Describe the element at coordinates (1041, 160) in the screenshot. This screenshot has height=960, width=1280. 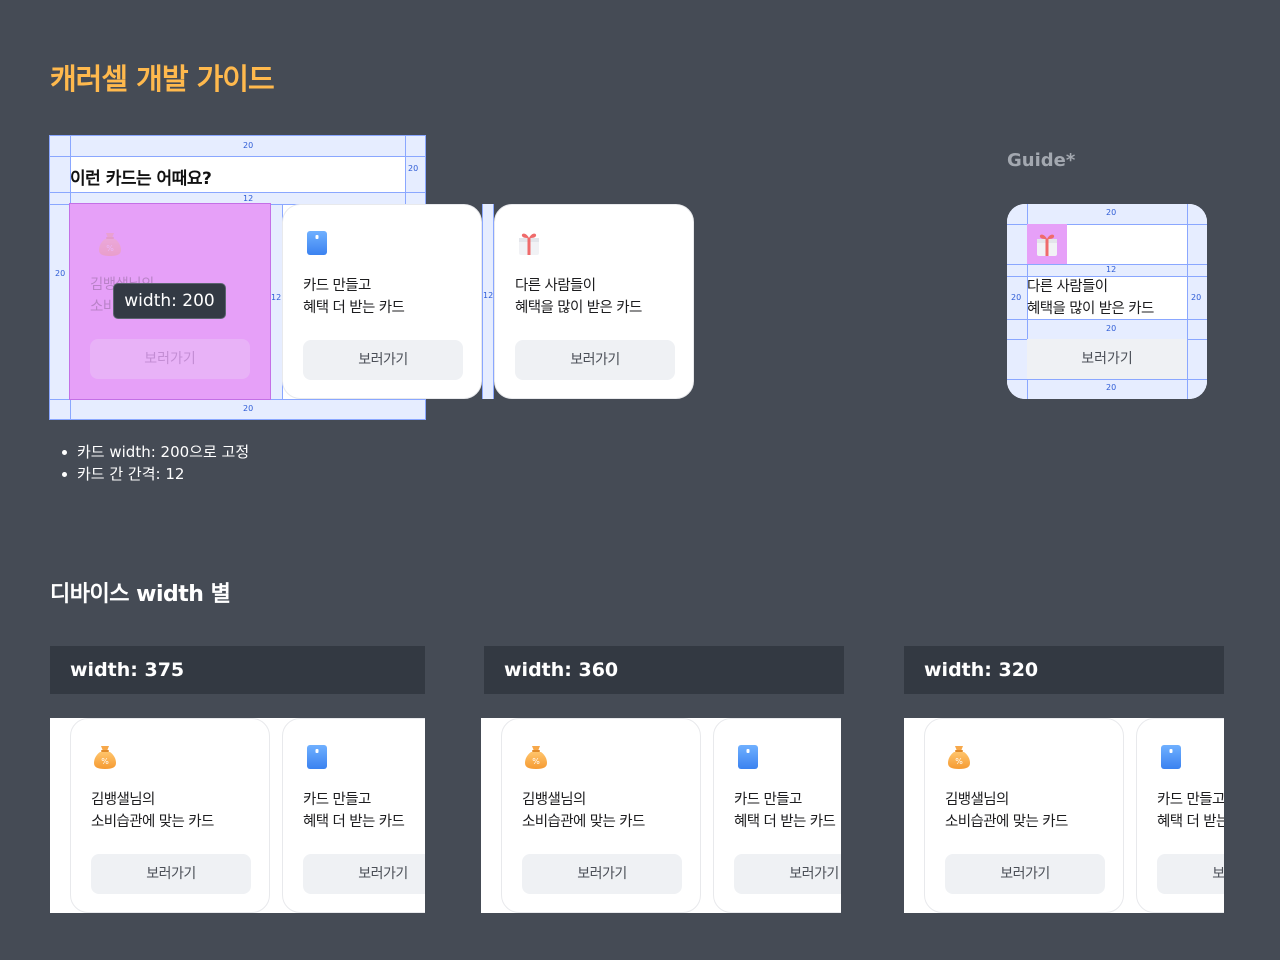
I see `guide-label: Guide*` at that location.